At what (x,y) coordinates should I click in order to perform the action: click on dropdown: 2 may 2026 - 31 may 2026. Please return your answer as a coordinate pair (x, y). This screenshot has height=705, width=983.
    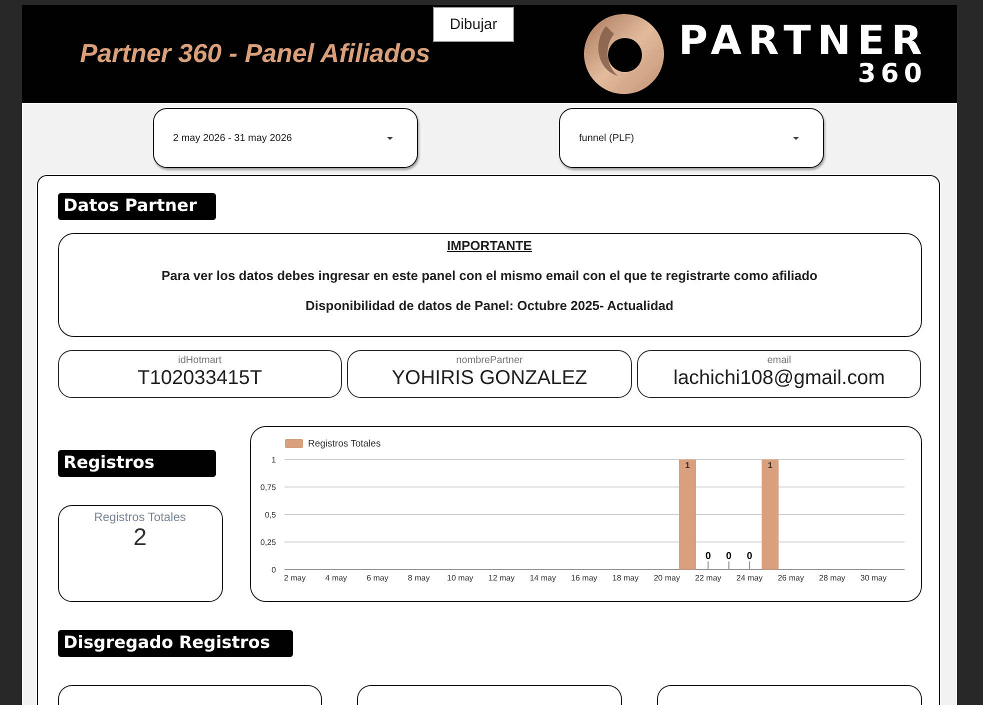
    Looking at the image, I should click on (285, 138).